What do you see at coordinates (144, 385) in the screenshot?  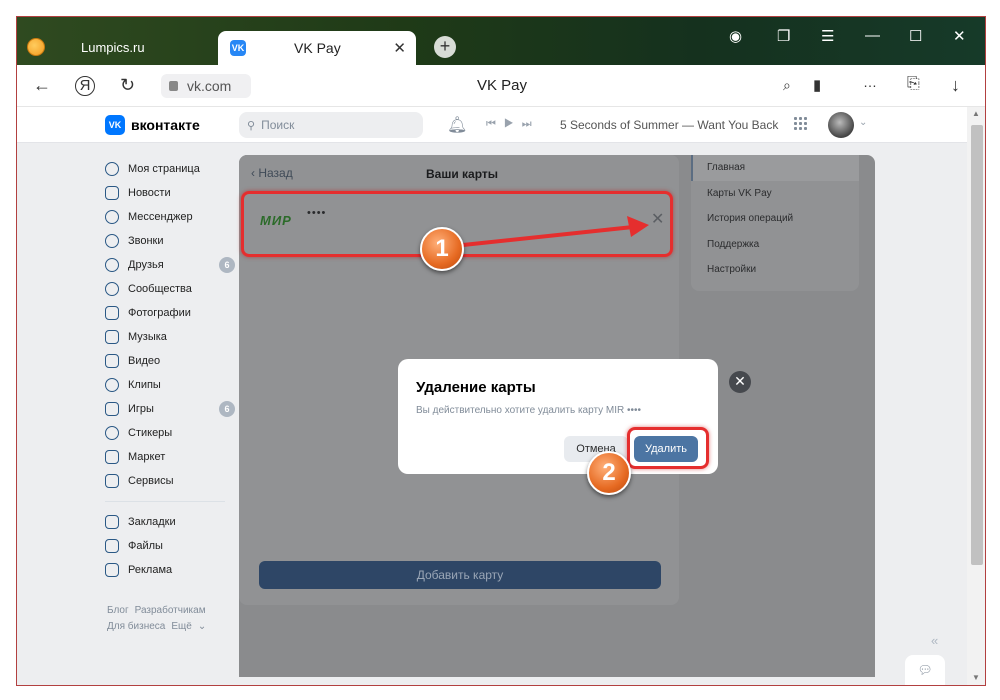 I see `menu-item-label: Клипы` at bounding box center [144, 385].